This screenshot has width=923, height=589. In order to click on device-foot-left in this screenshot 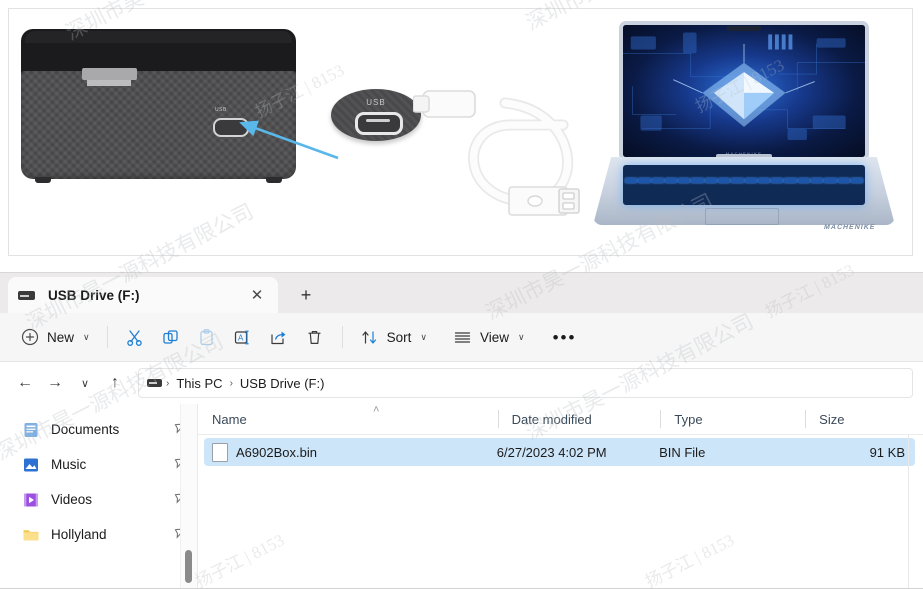, I will do `click(43, 180)`.